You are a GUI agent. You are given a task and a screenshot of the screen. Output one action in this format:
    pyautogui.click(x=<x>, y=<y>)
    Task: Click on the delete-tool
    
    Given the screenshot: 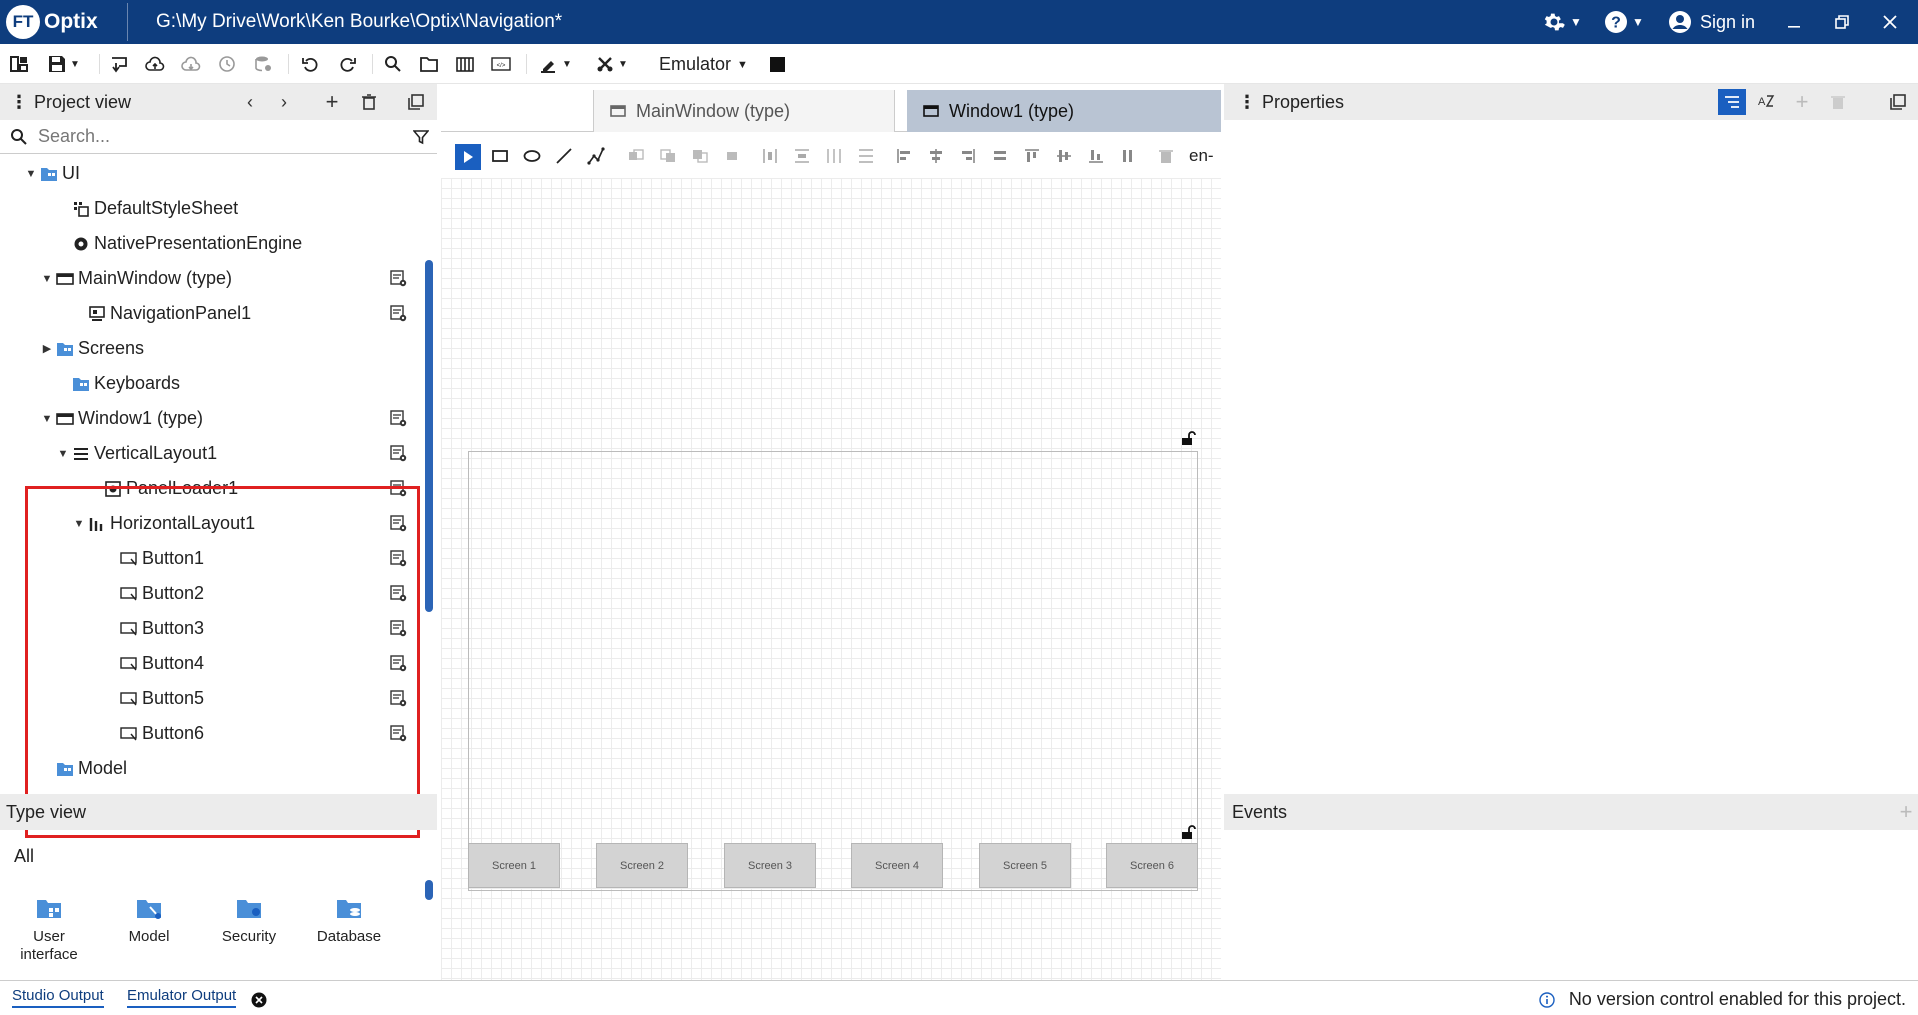 What is the action you would take?
    pyautogui.click(x=1166, y=156)
    